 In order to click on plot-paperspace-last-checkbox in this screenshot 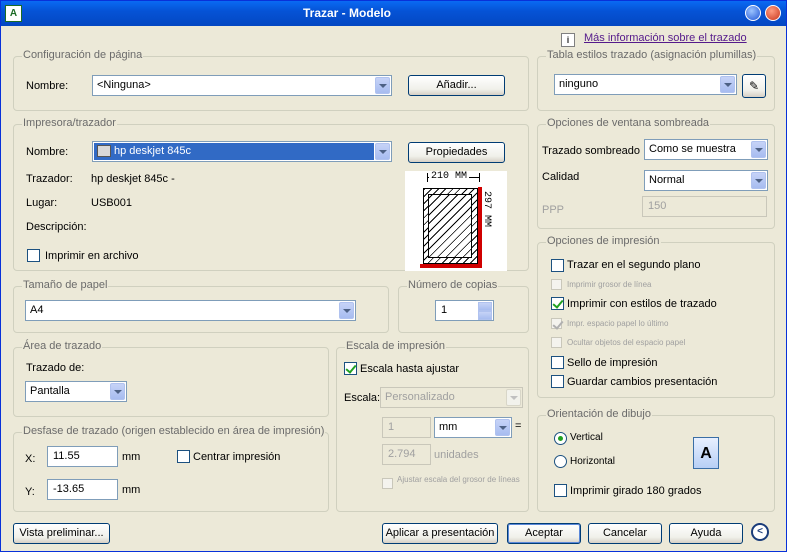, I will do `click(556, 323)`.